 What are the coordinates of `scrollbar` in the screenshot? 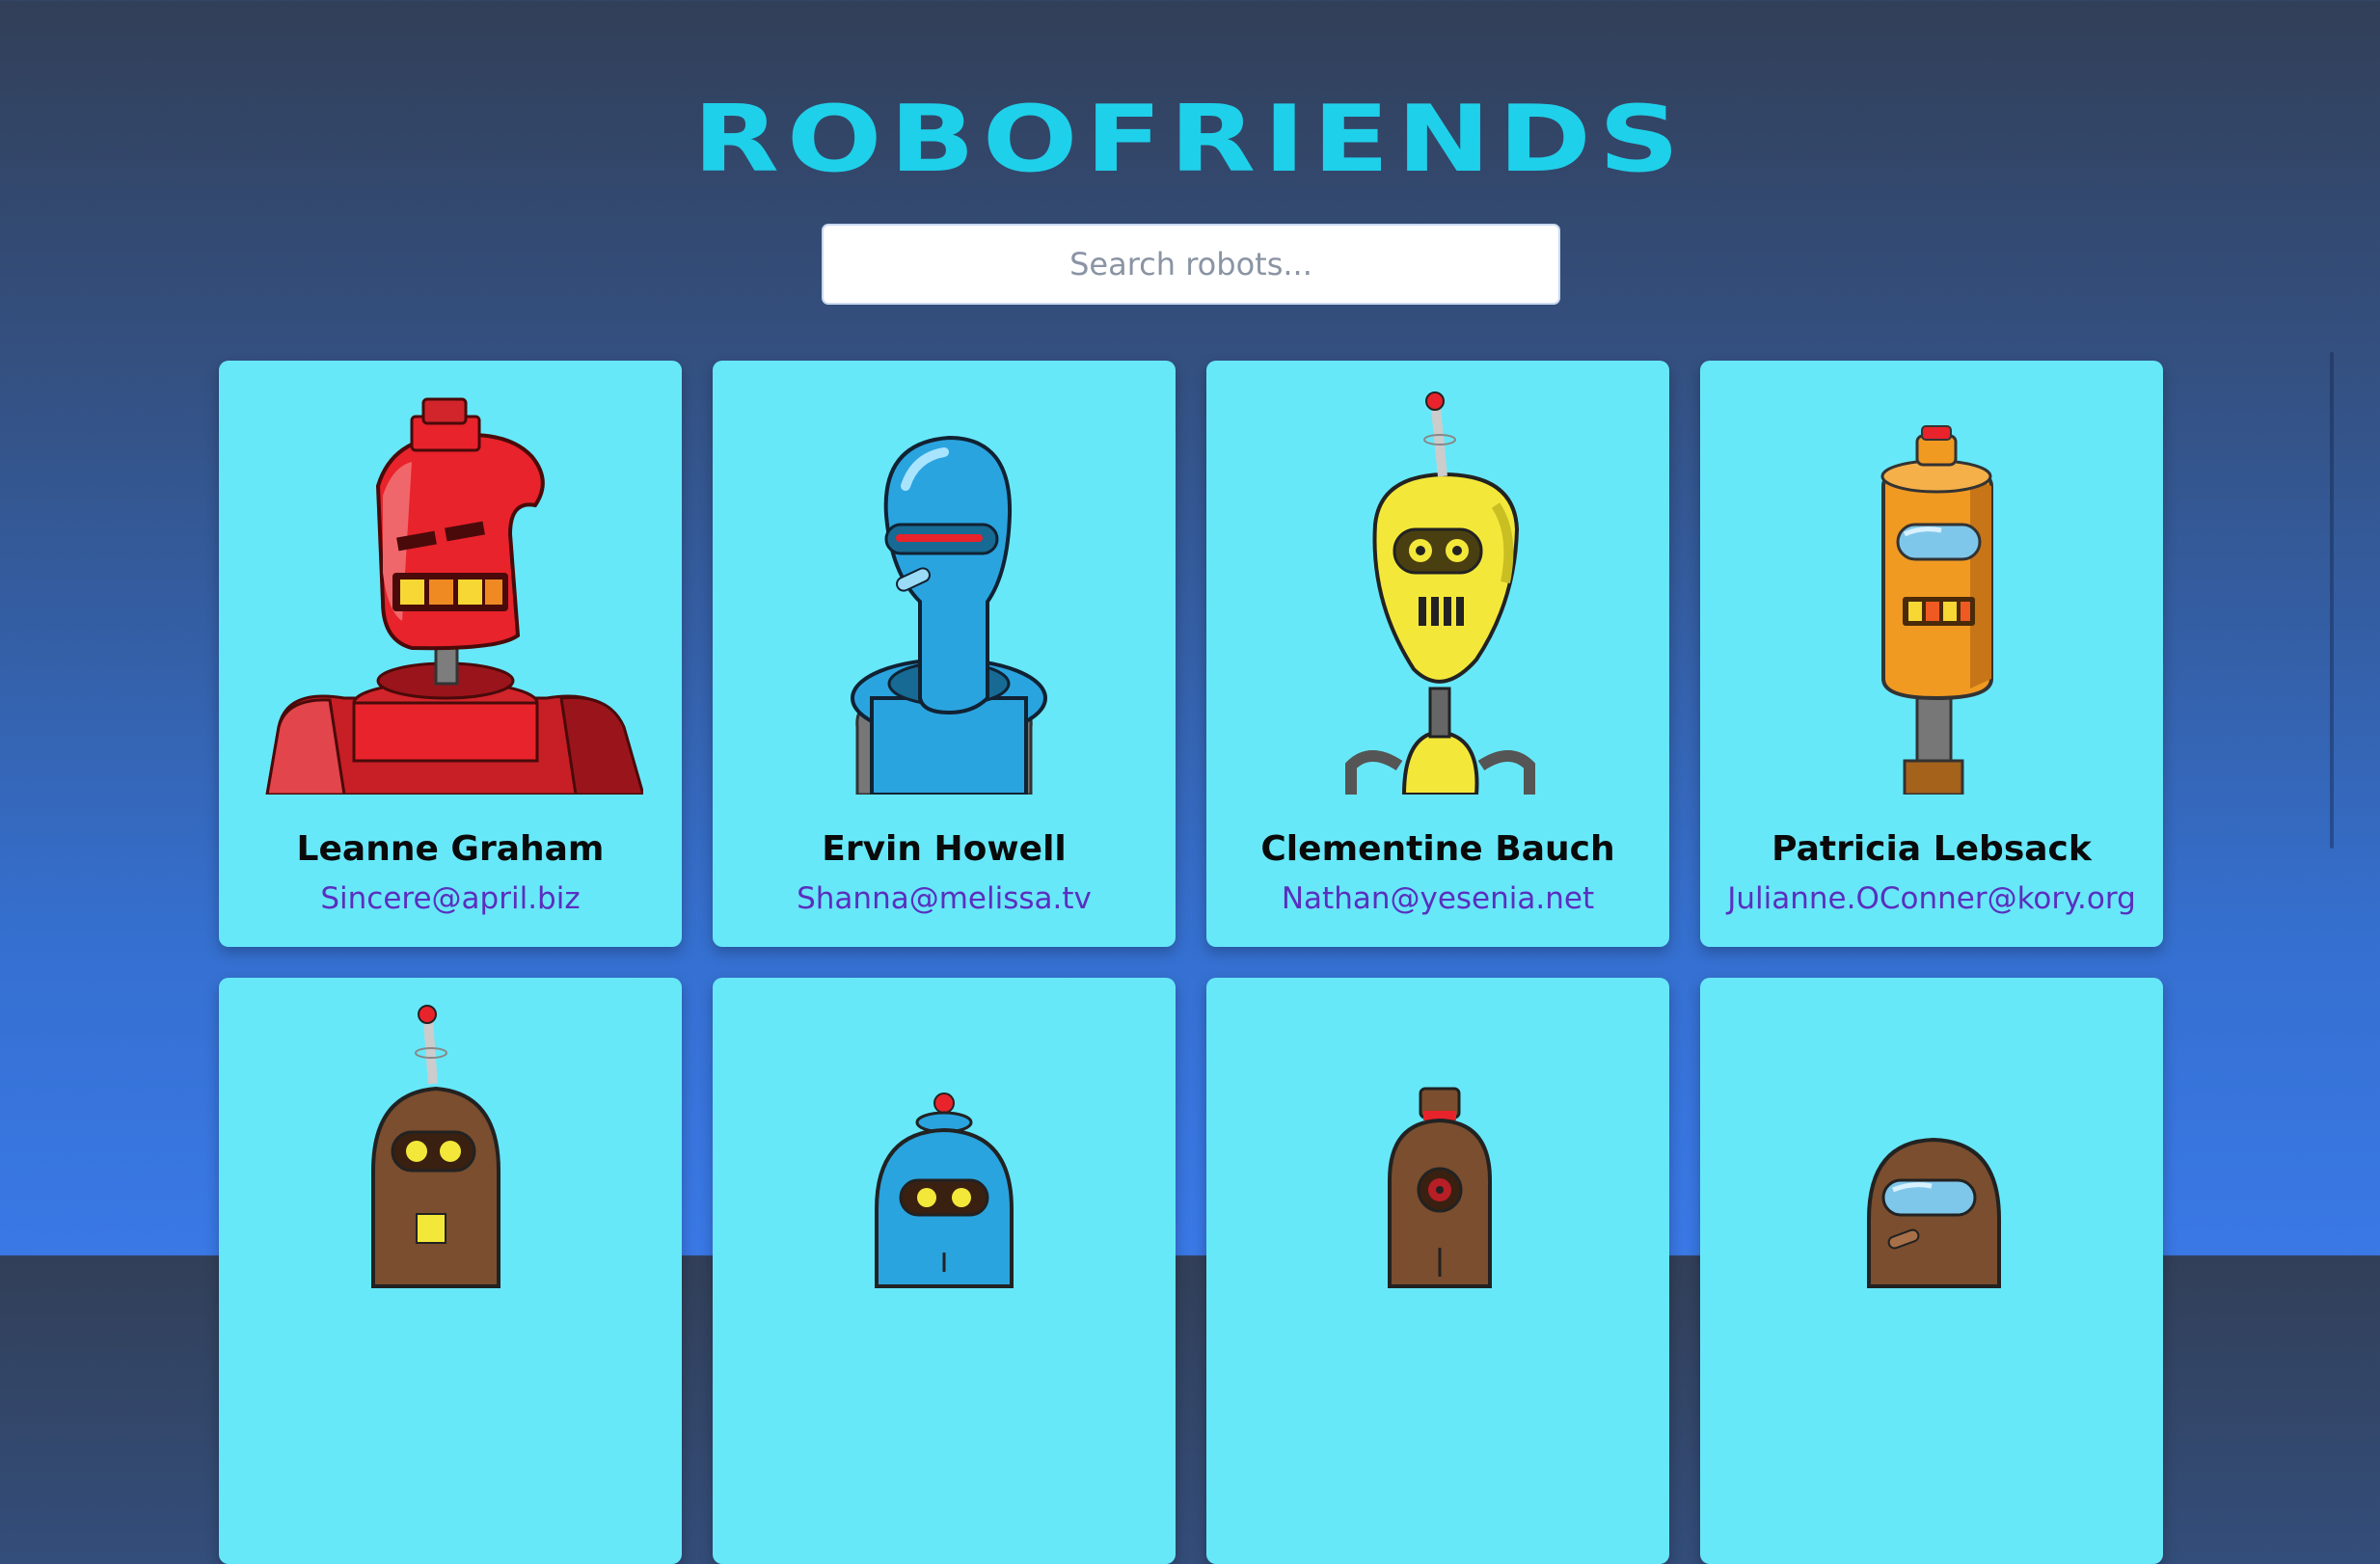 It's located at (2332, 600).